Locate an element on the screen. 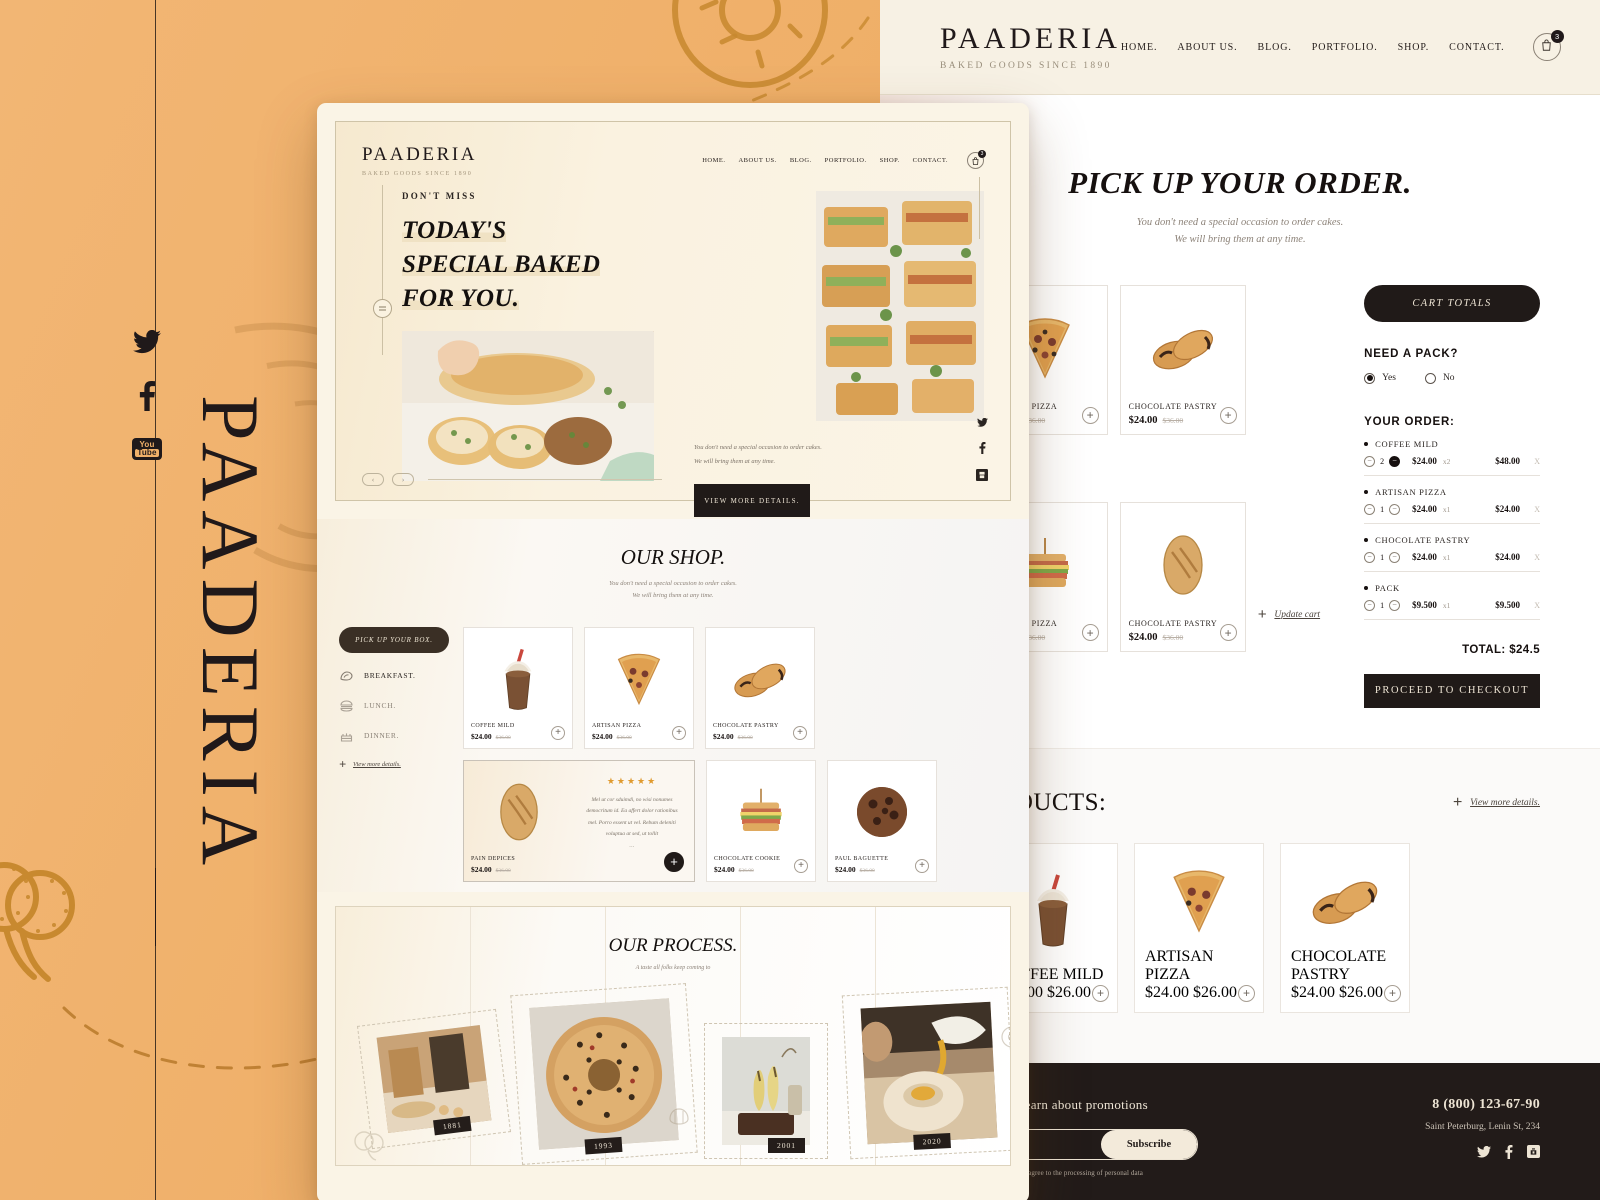  nav-home: HOME. is located at coordinates (1139, 47).